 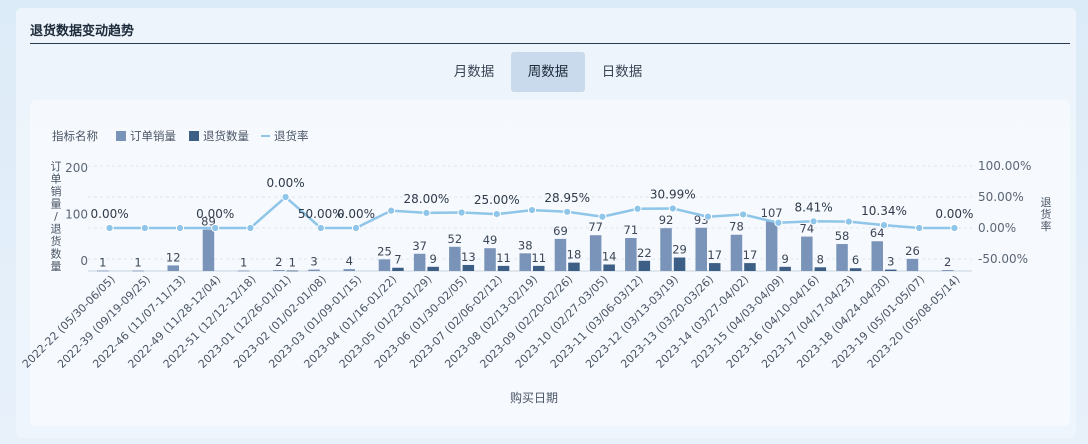 I want to click on y2-tick-label: 0.00%, so click(x=997, y=228).